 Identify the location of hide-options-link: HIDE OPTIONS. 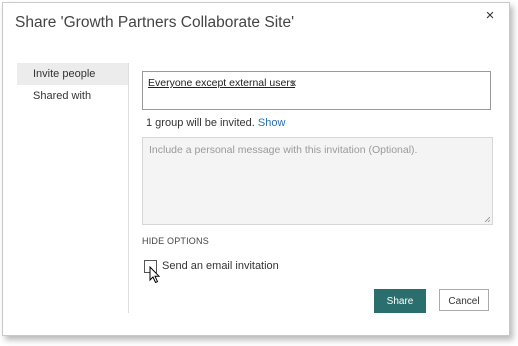
(175, 241).